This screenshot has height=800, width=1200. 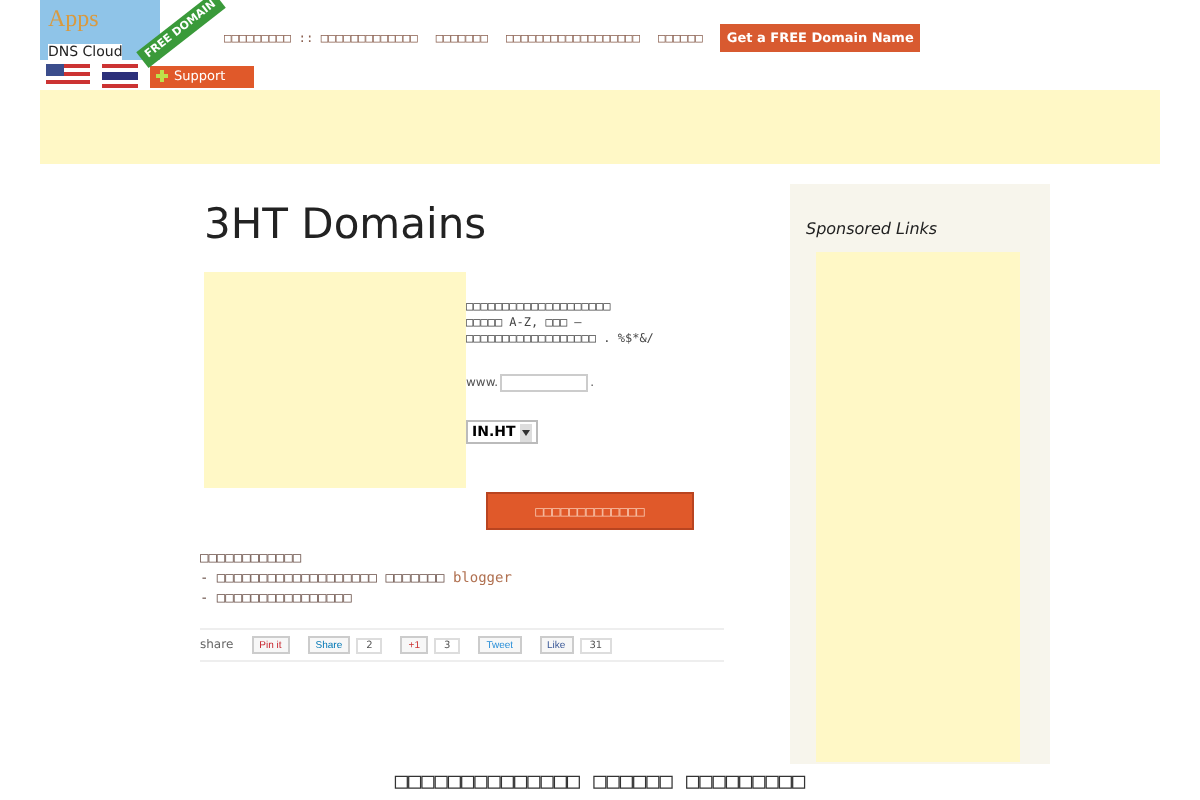 I want to click on us-flag-icon, so click(x=68, y=76).